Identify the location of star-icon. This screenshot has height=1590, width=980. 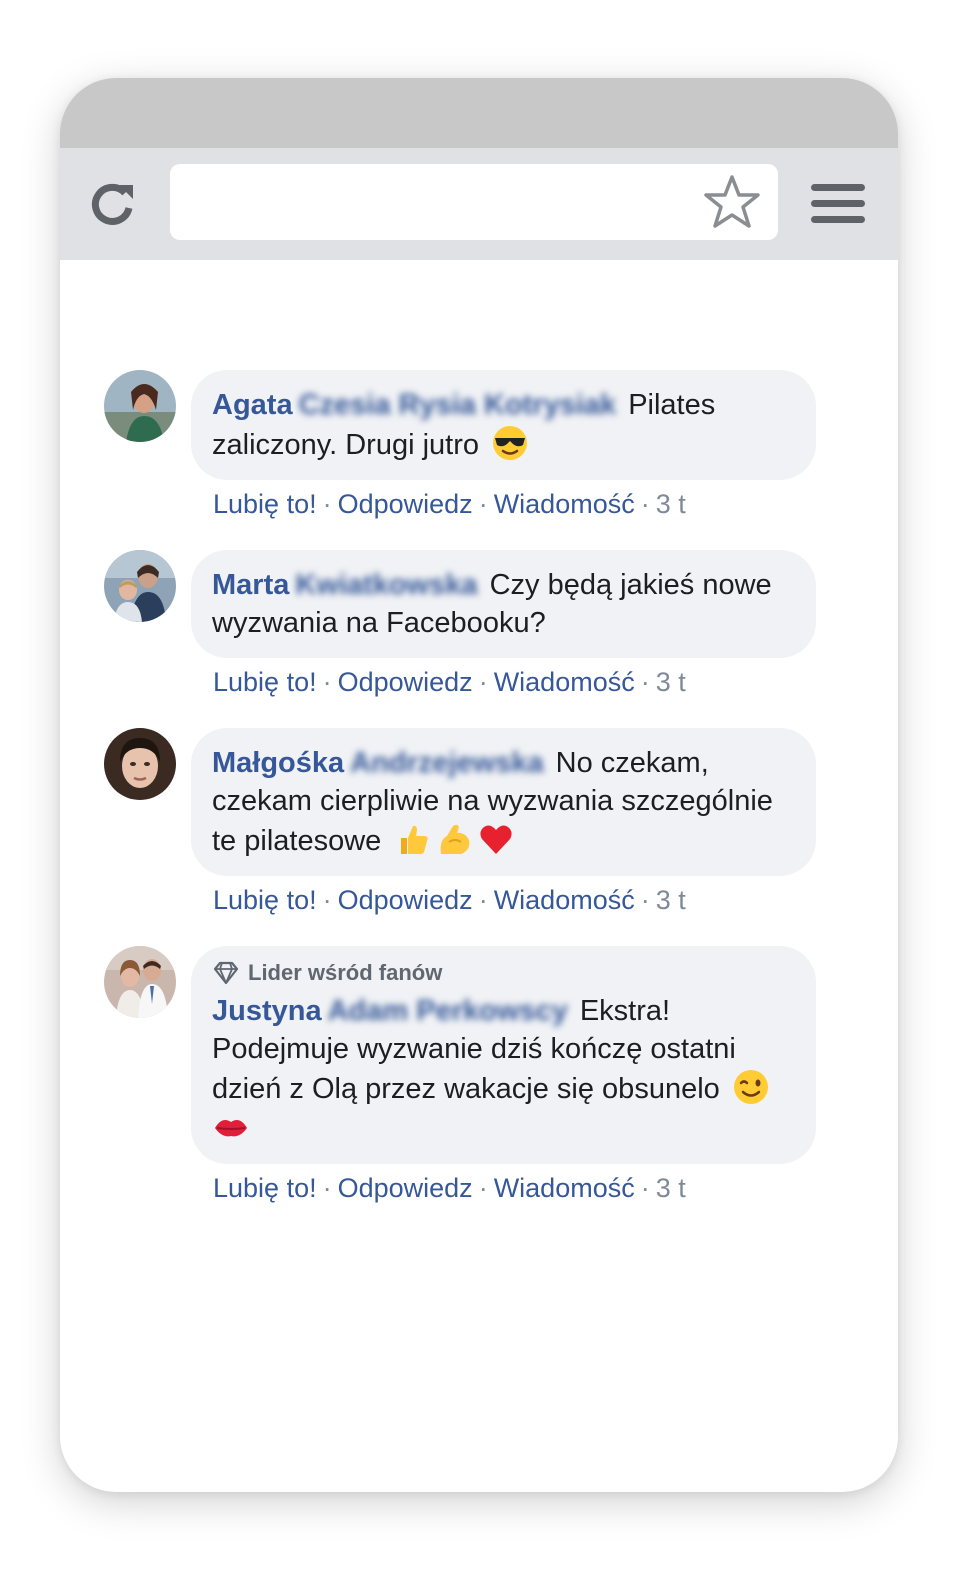
(732, 201).